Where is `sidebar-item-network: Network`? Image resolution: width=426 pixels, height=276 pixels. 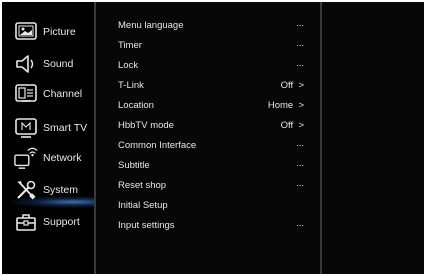 sidebar-item-network: Network is located at coordinates (48, 158).